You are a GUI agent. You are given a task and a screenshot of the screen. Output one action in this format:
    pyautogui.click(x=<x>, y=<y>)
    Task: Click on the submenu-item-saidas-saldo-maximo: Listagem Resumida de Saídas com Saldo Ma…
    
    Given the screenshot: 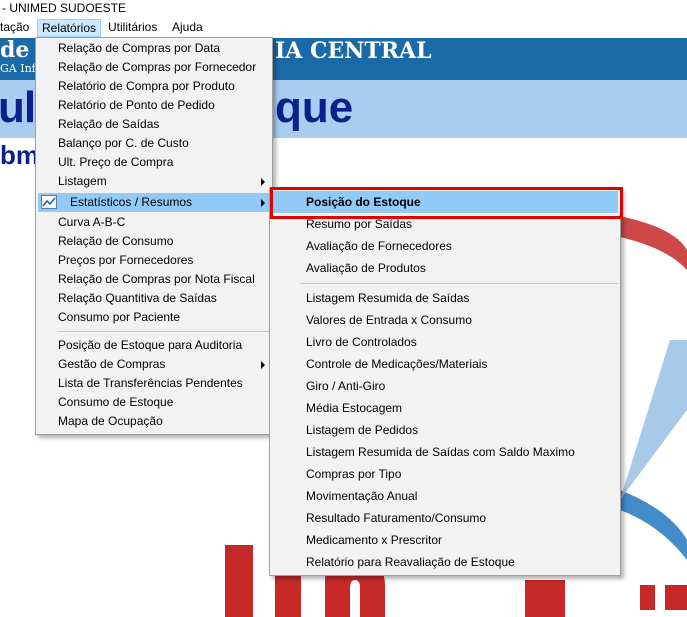 What is the action you would take?
    pyautogui.click(x=445, y=452)
    